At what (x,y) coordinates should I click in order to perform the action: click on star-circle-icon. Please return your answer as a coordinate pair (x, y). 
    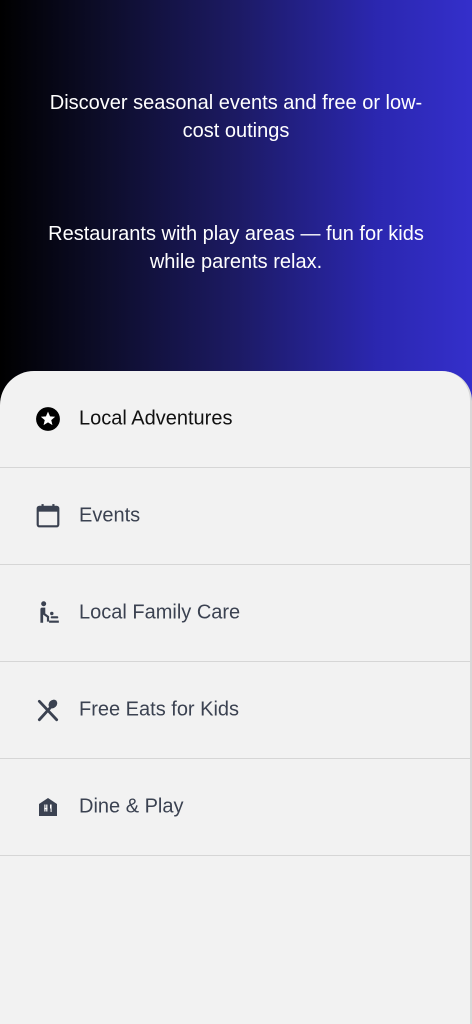
    Looking at the image, I should click on (48, 419).